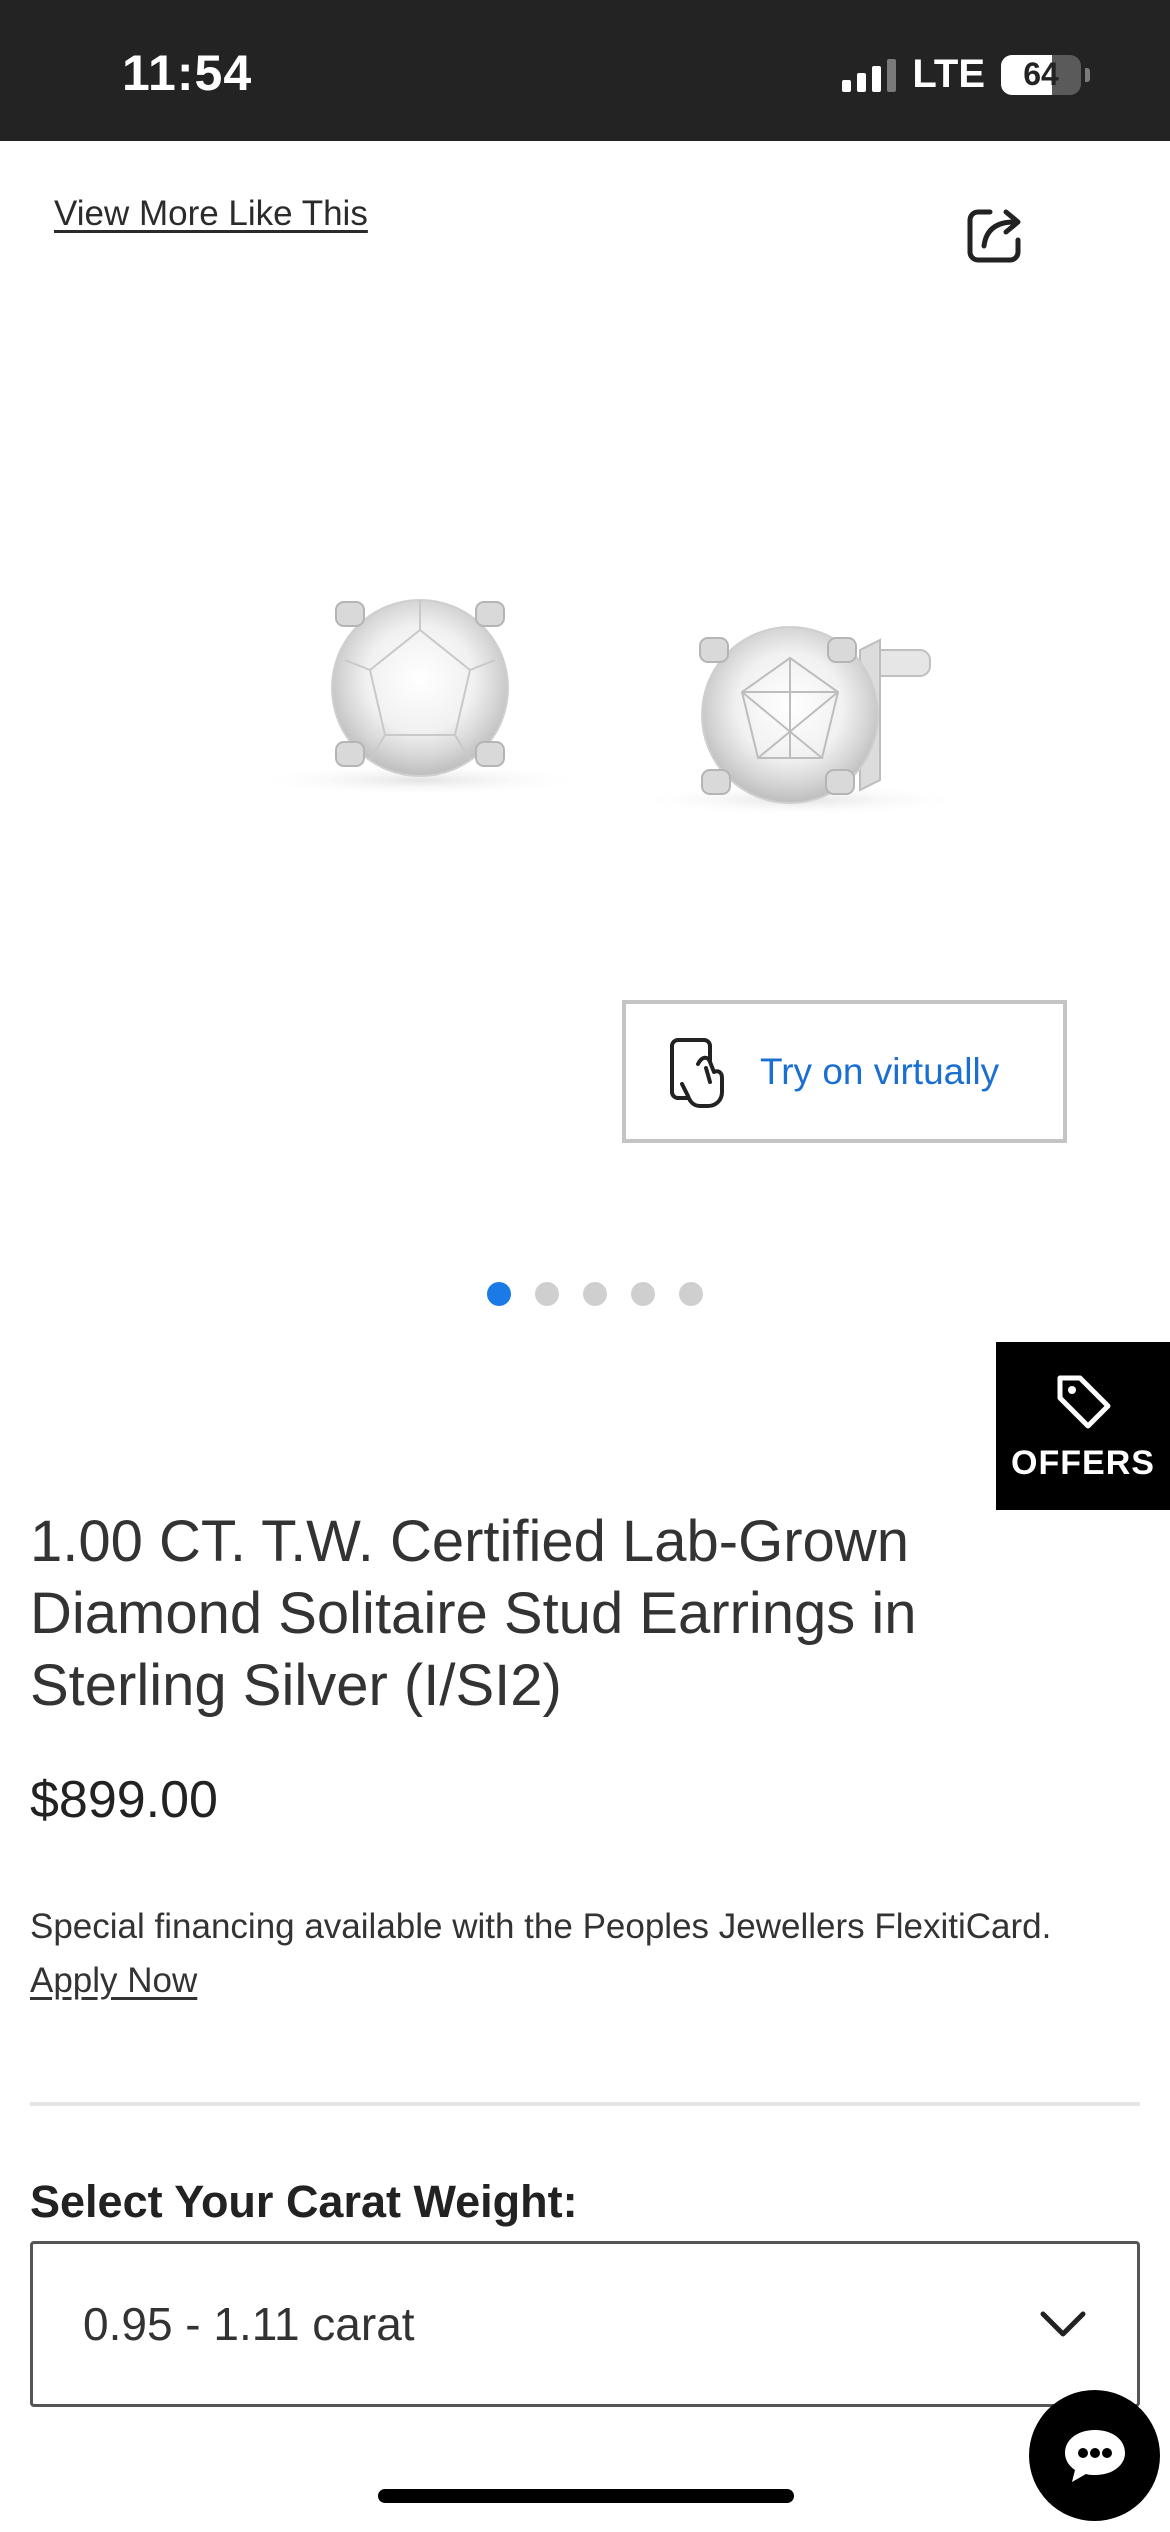 The width and height of the screenshot is (1170, 2532). What do you see at coordinates (585, 2104) in the screenshot?
I see `section-divider` at bounding box center [585, 2104].